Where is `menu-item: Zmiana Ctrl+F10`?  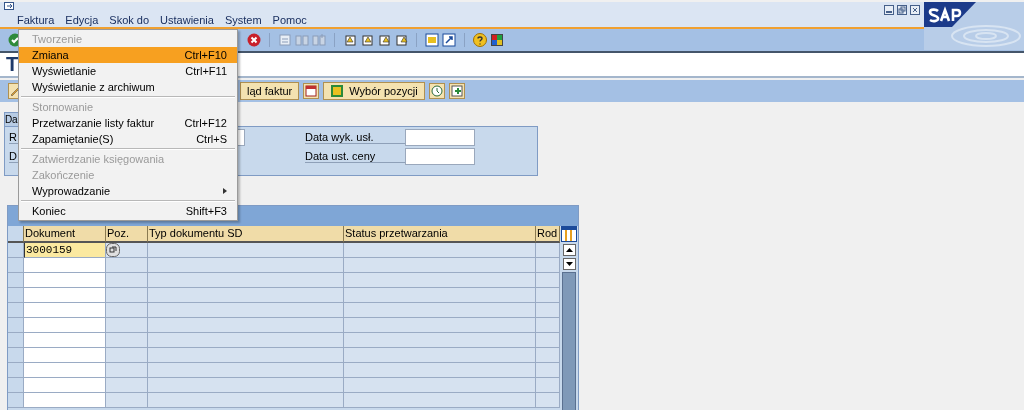
menu-item: Zmiana Ctrl+F10 is located at coordinates (128, 55).